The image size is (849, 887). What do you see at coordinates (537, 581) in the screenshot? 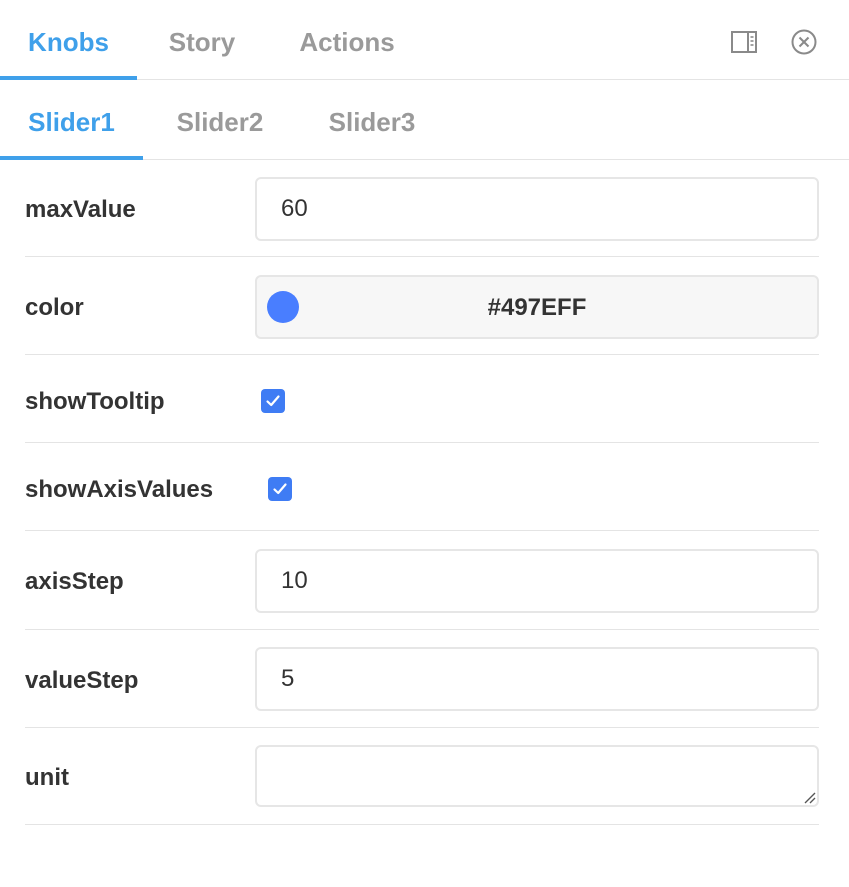
I see `axisstep-input` at bounding box center [537, 581].